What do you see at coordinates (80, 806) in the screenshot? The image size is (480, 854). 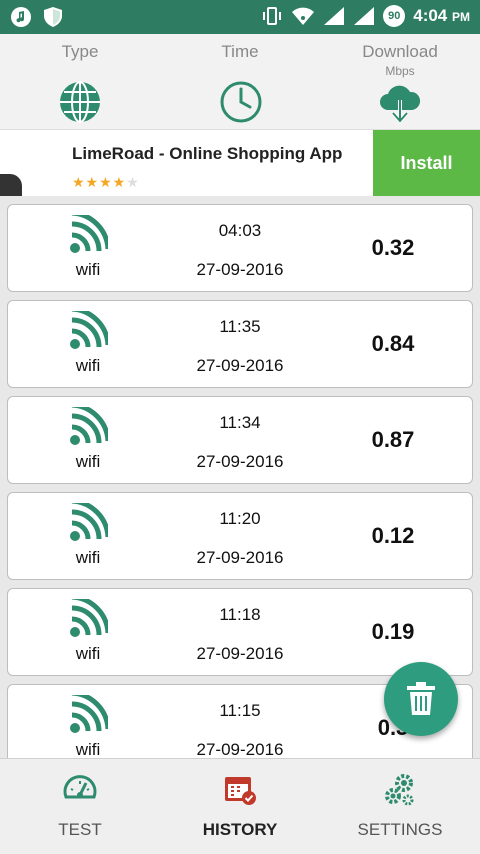 I see `nav-test: TEST` at bounding box center [80, 806].